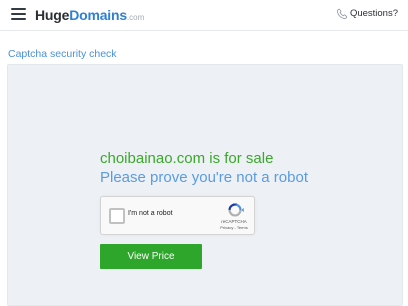 The height and width of the screenshot is (306, 408). Describe the element at coordinates (62, 54) in the screenshot. I see `captcha-title: Captcha security check` at that location.